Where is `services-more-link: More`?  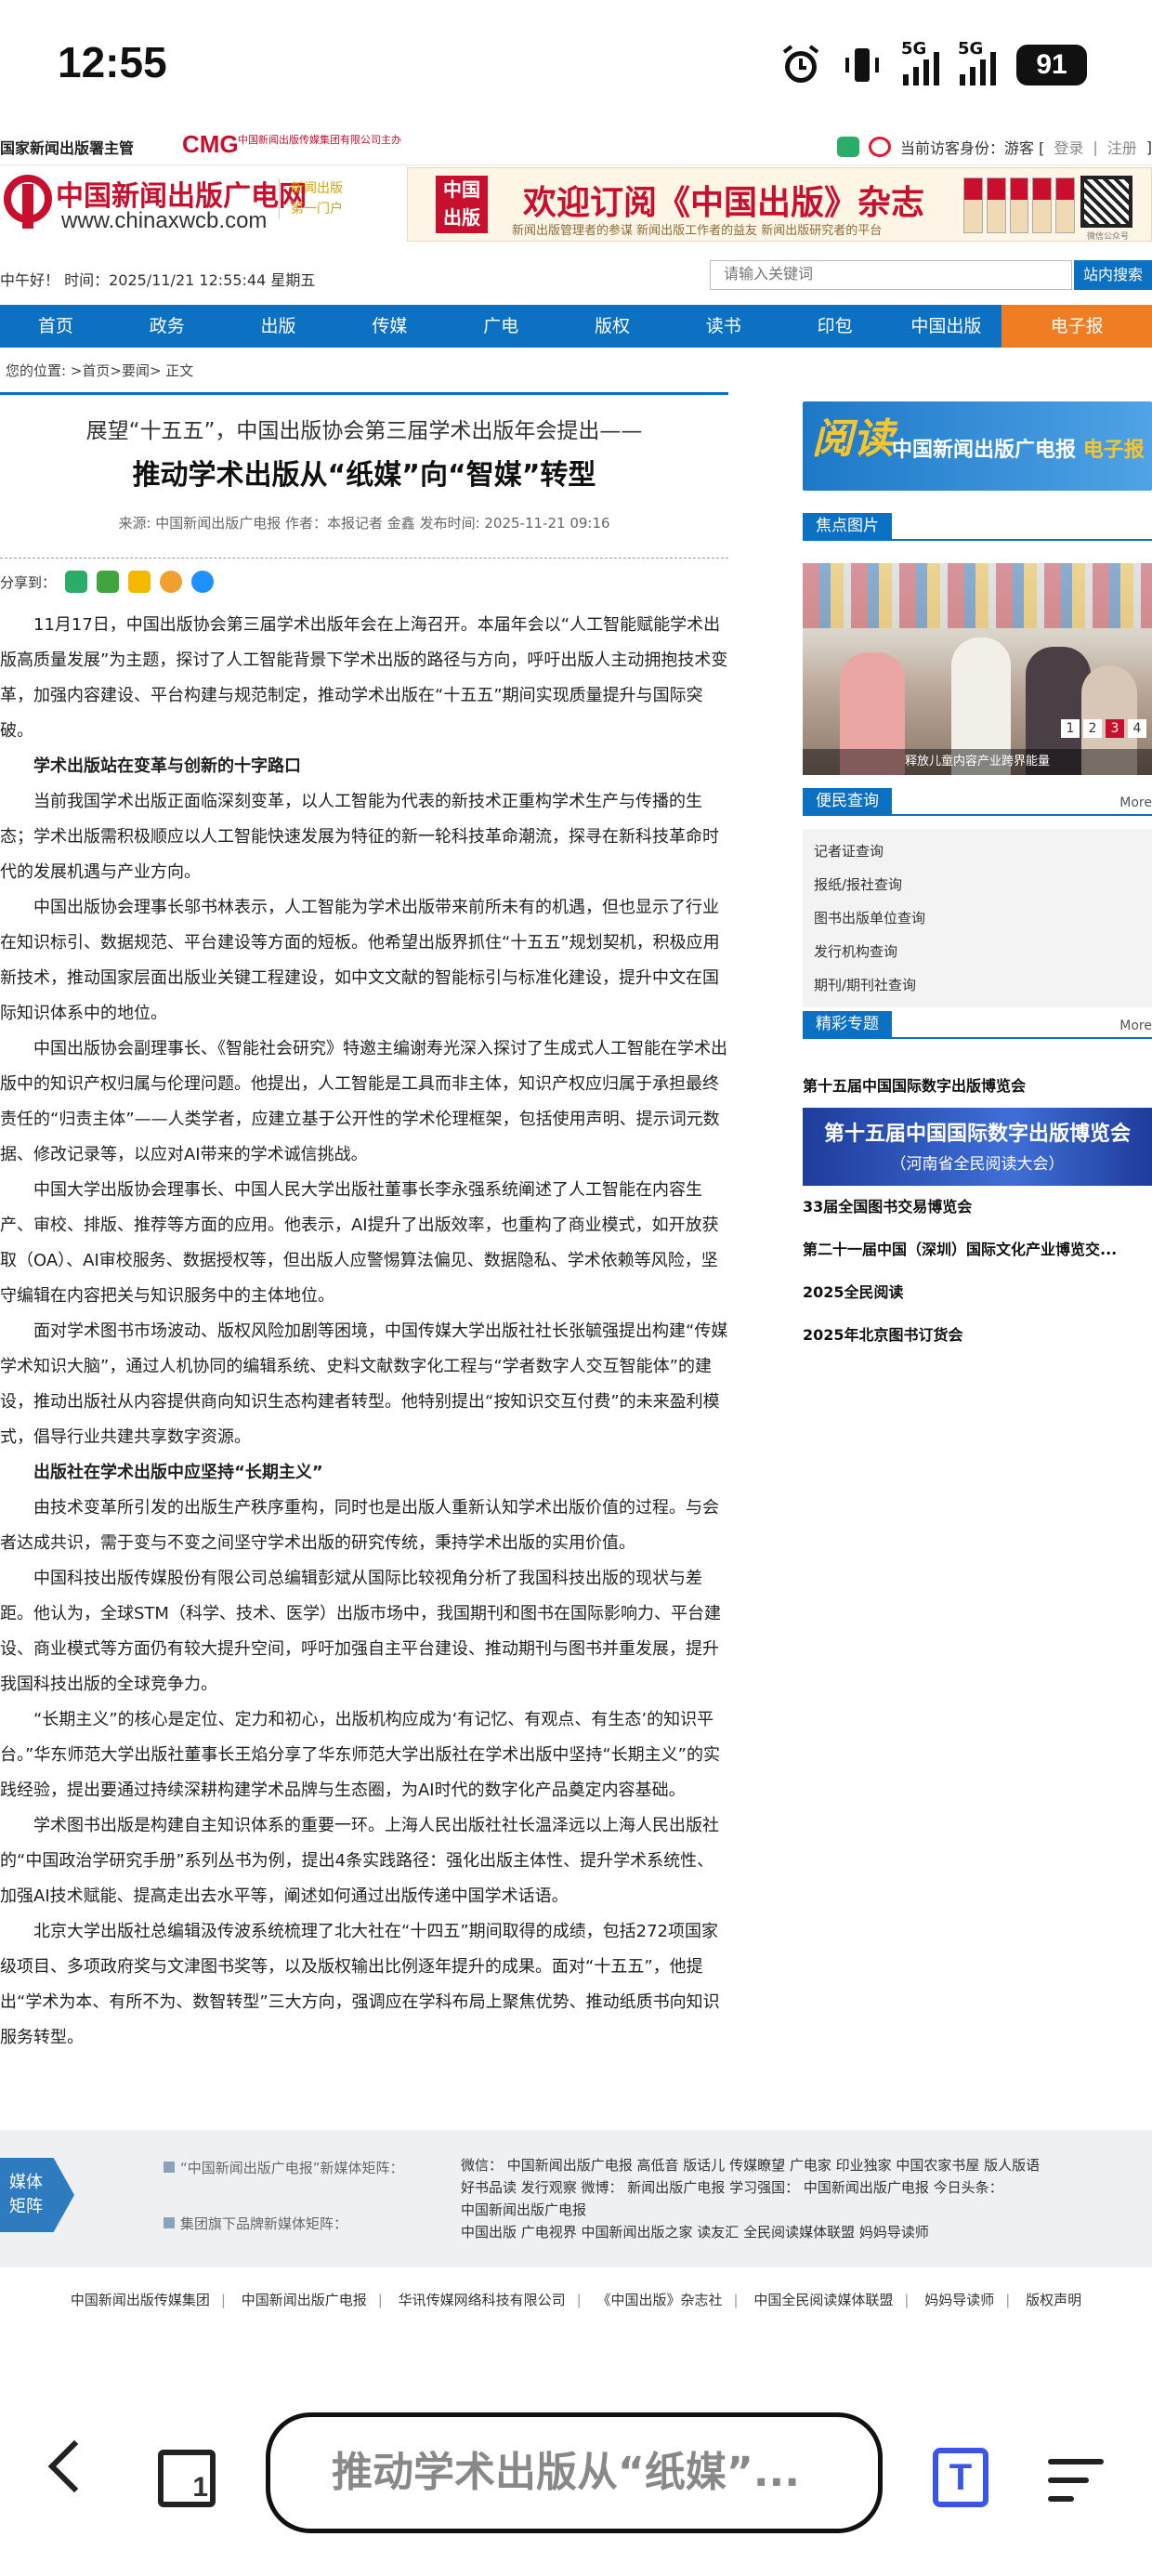
services-more-link: More is located at coordinates (1135, 802).